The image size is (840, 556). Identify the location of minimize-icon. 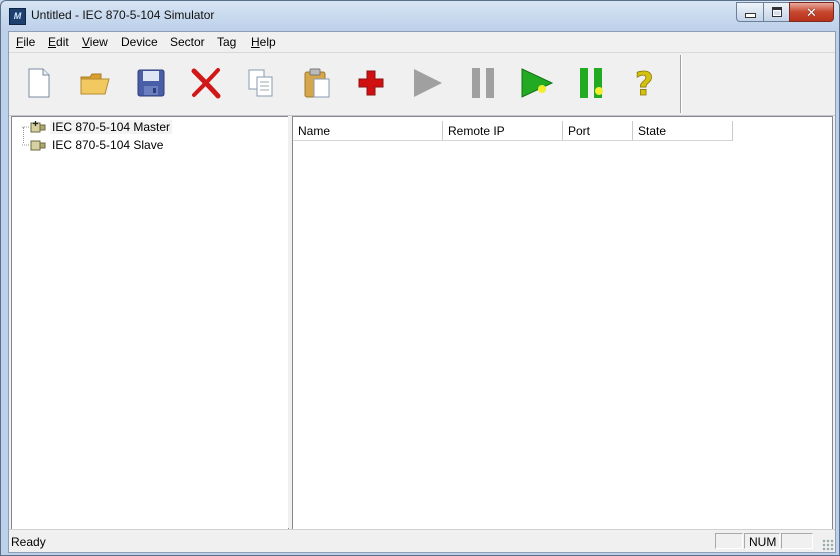
(750, 15).